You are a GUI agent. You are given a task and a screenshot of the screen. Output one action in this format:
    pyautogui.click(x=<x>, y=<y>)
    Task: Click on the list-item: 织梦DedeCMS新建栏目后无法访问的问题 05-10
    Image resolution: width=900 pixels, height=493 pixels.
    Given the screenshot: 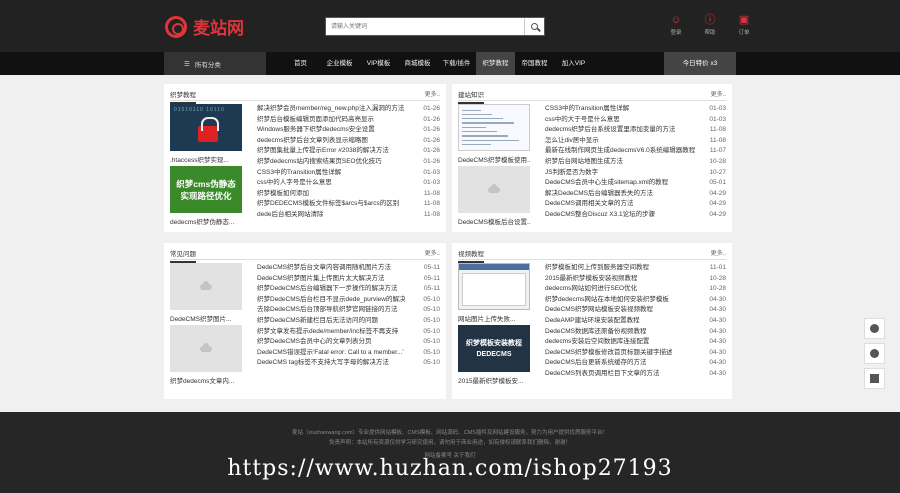 What is the action you would take?
    pyautogui.click(x=348, y=321)
    